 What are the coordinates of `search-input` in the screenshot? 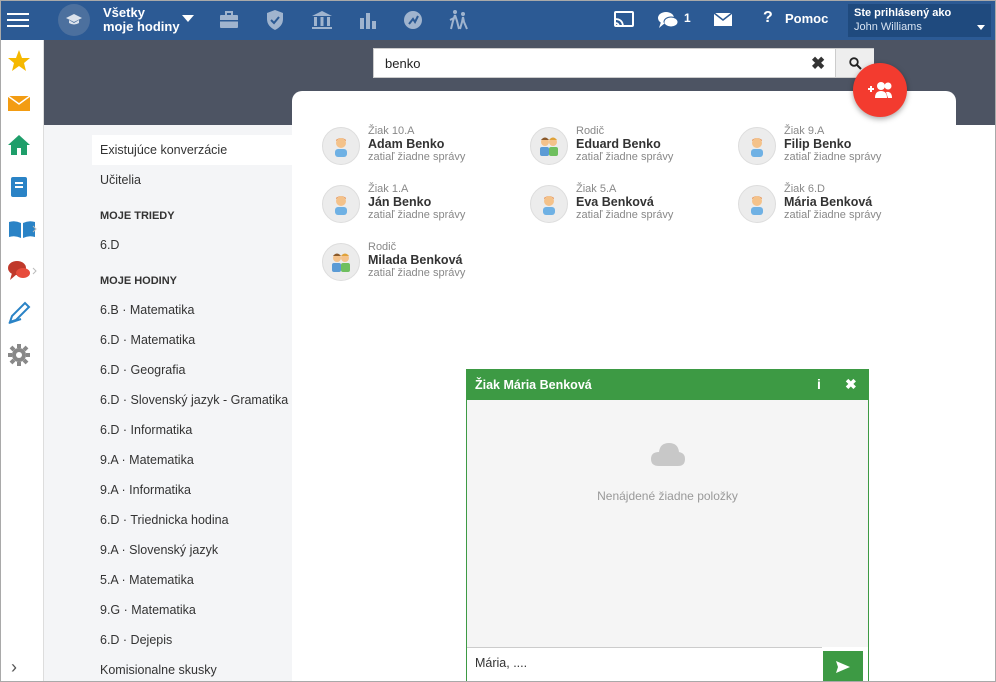 It's located at (589, 63).